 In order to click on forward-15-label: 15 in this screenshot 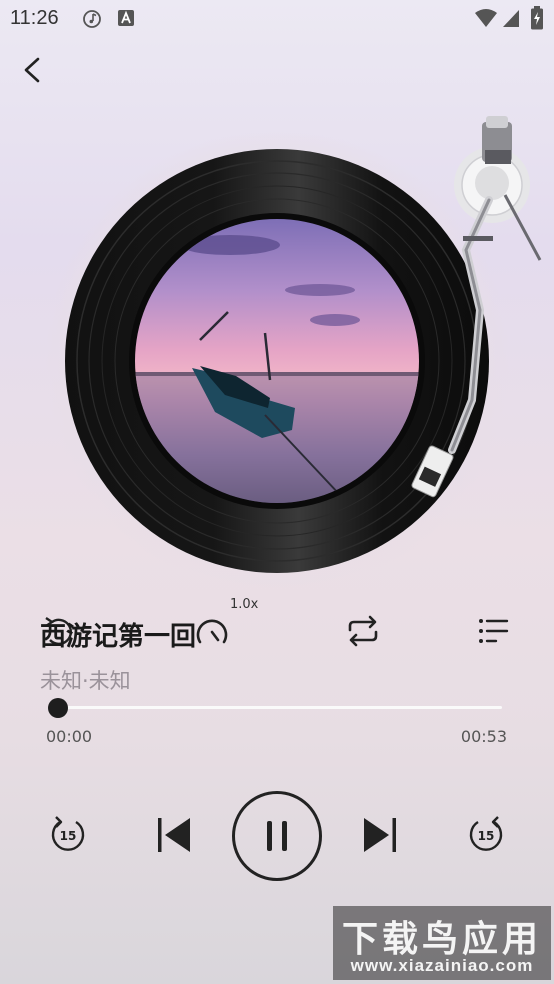, I will do `click(486, 836)`.